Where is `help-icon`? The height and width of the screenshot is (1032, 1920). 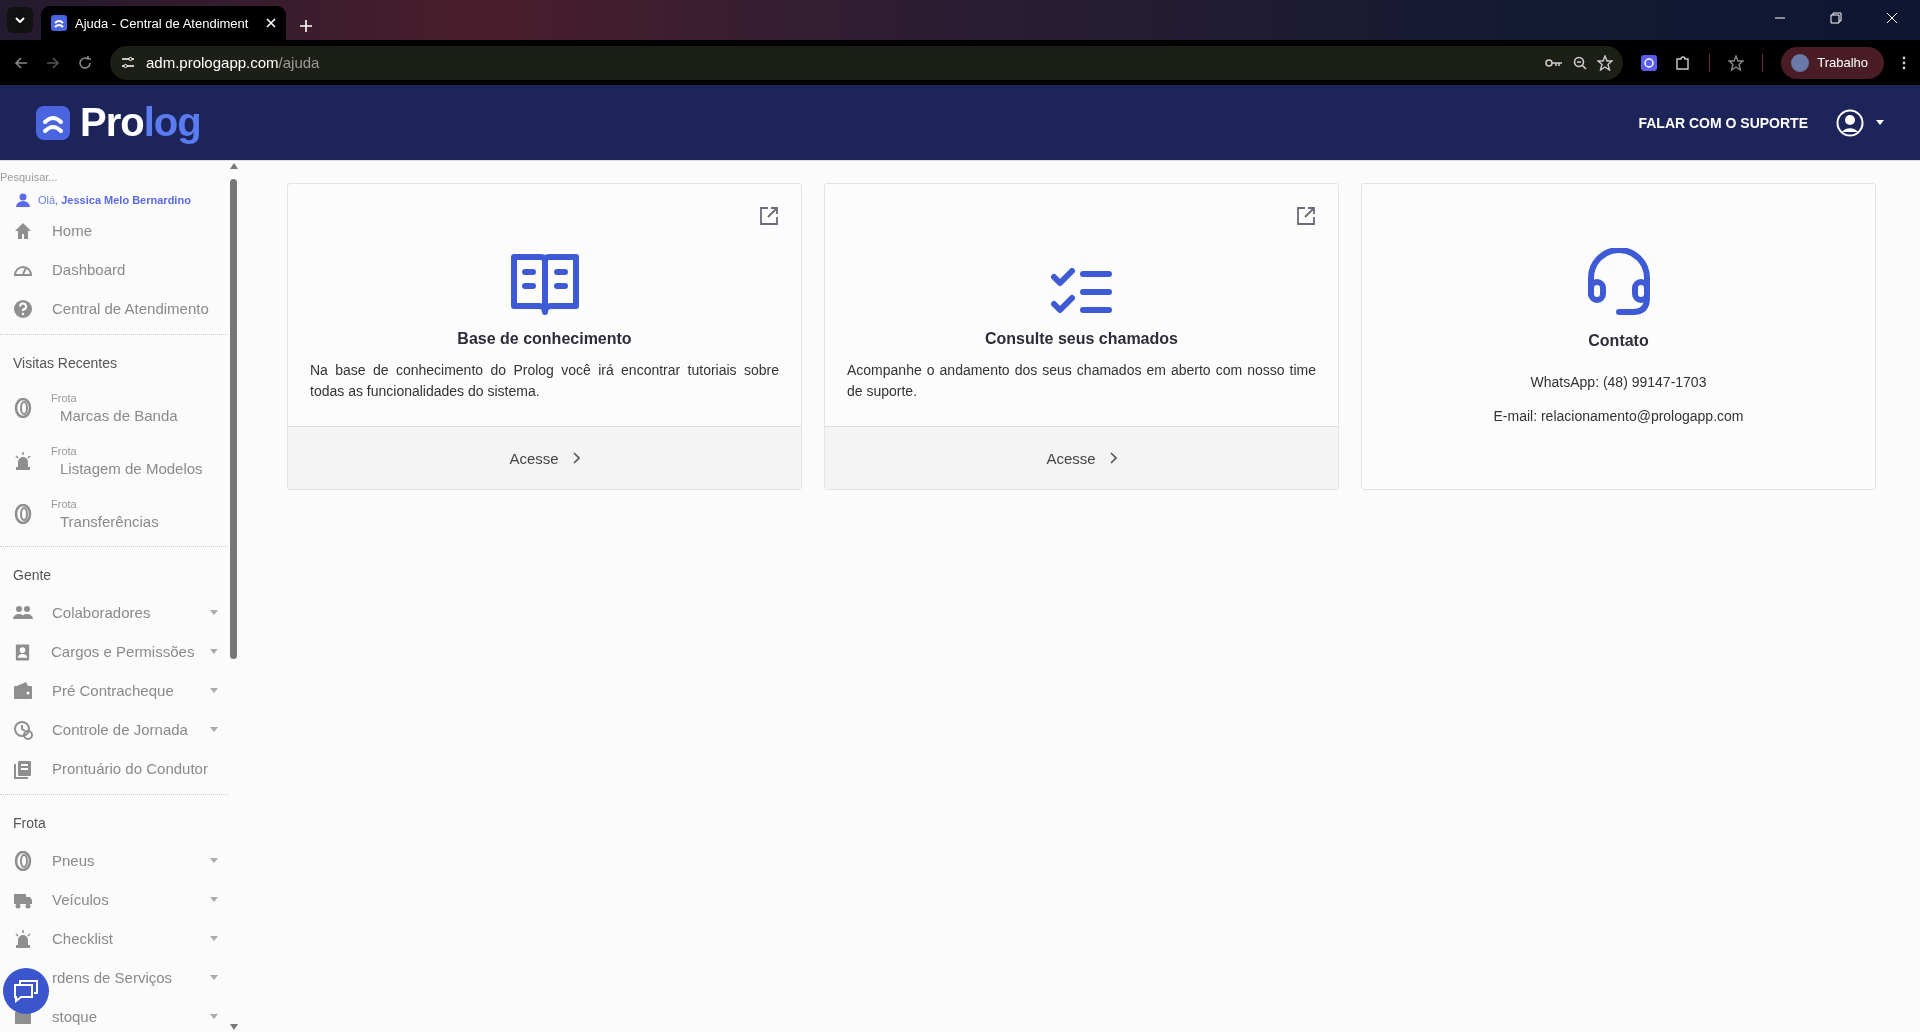 help-icon is located at coordinates (23, 308).